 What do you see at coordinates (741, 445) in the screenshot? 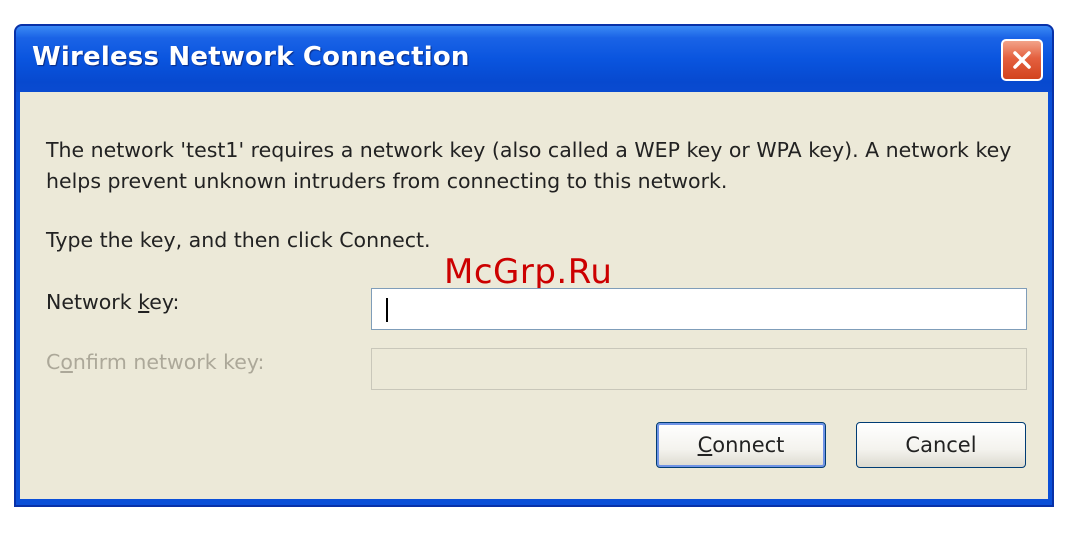
I see `connect-button: Connect` at bounding box center [741, 445].